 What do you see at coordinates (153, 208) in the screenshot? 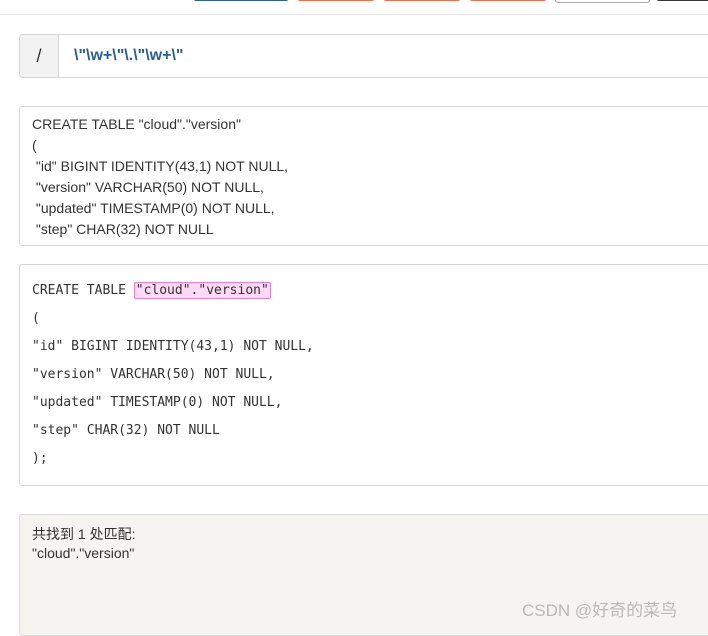
I see `source-line: "updated" TIMESTAMP(0) NOT NULL,` at bounding box center [153, 208].